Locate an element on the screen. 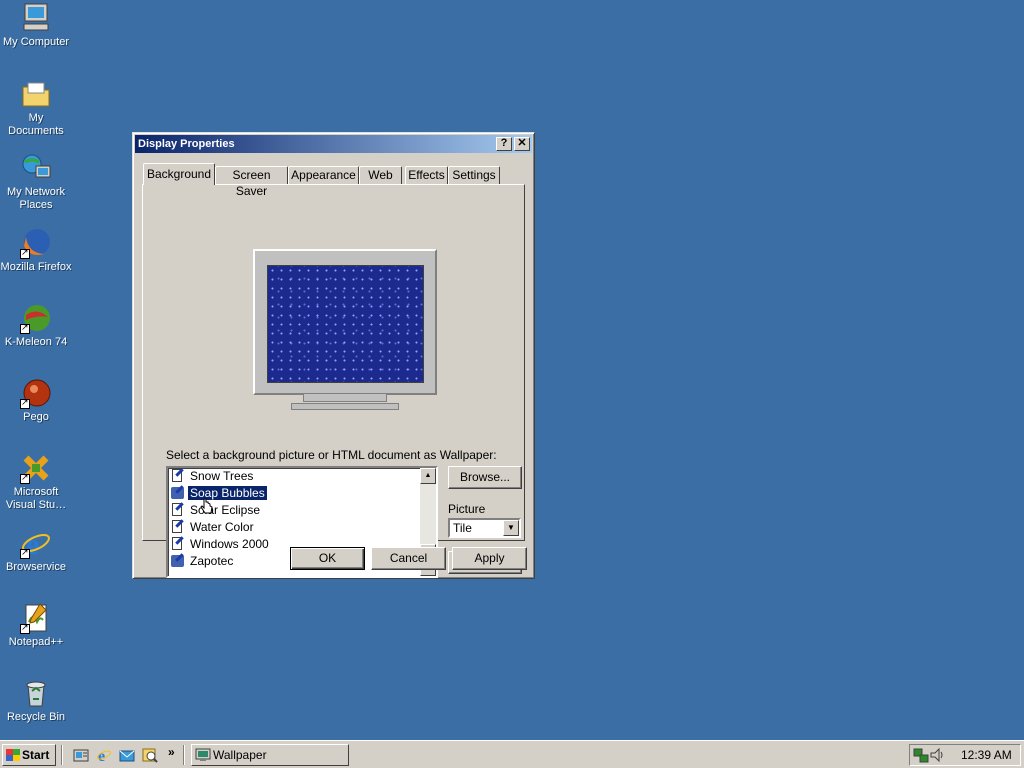 Image resolution: width=1024 pixels, height=768 pixels. cancel-button: Cancel is located at coordinates (408, 558).